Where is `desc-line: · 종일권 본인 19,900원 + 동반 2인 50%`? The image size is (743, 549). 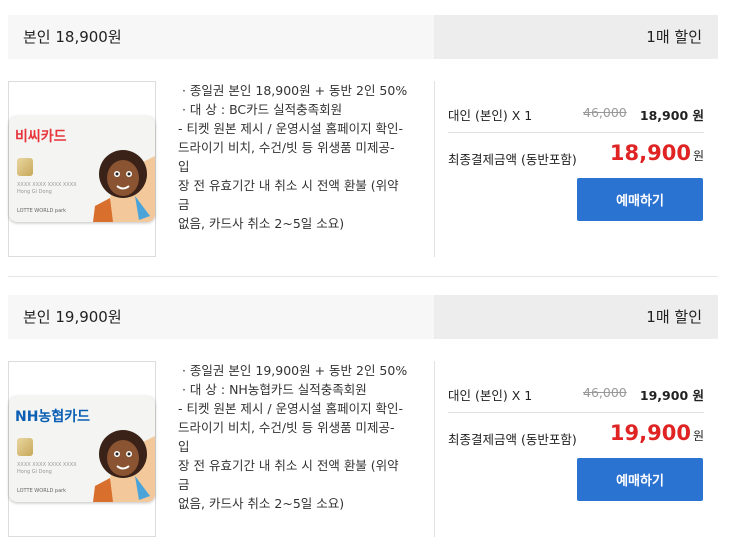 desc-line: · 종일권 본인 19,900원 + 동반 2인 50% is located at coordinates (293, 370).